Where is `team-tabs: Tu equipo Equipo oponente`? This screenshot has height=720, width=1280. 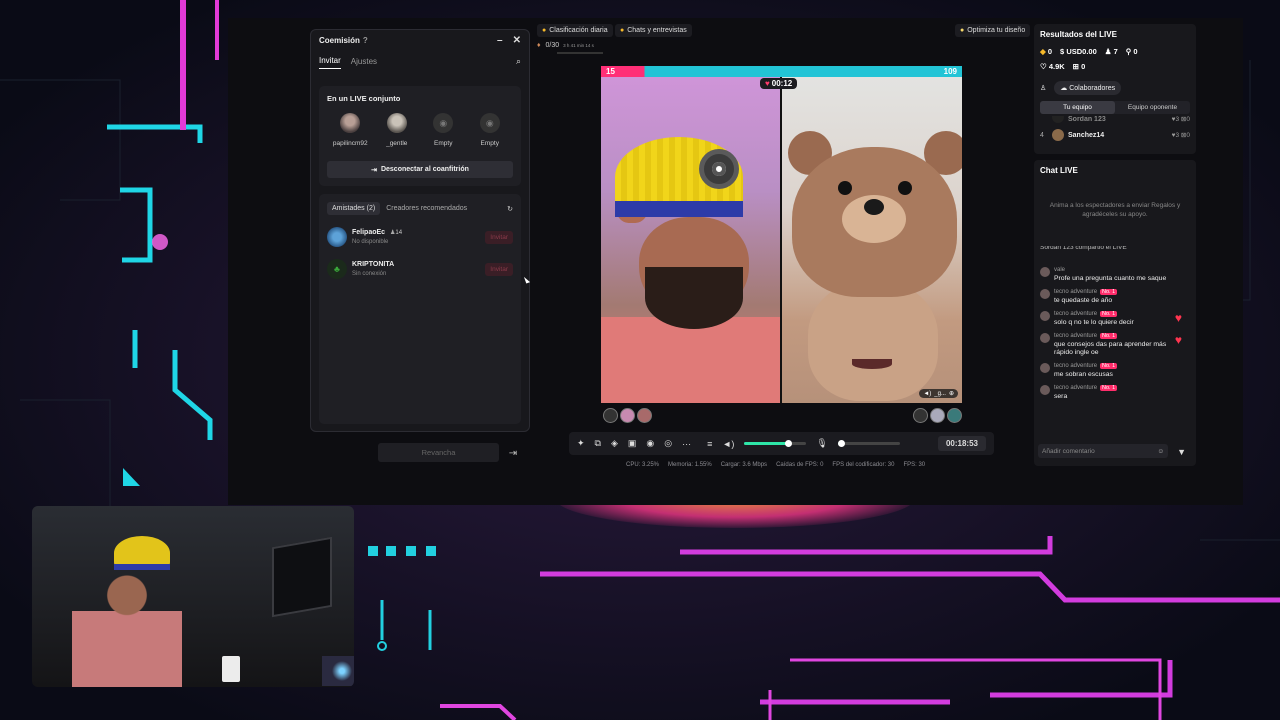
team-tabs: Tu equipo Equipo oponente is located at coordinates (1115, 107).